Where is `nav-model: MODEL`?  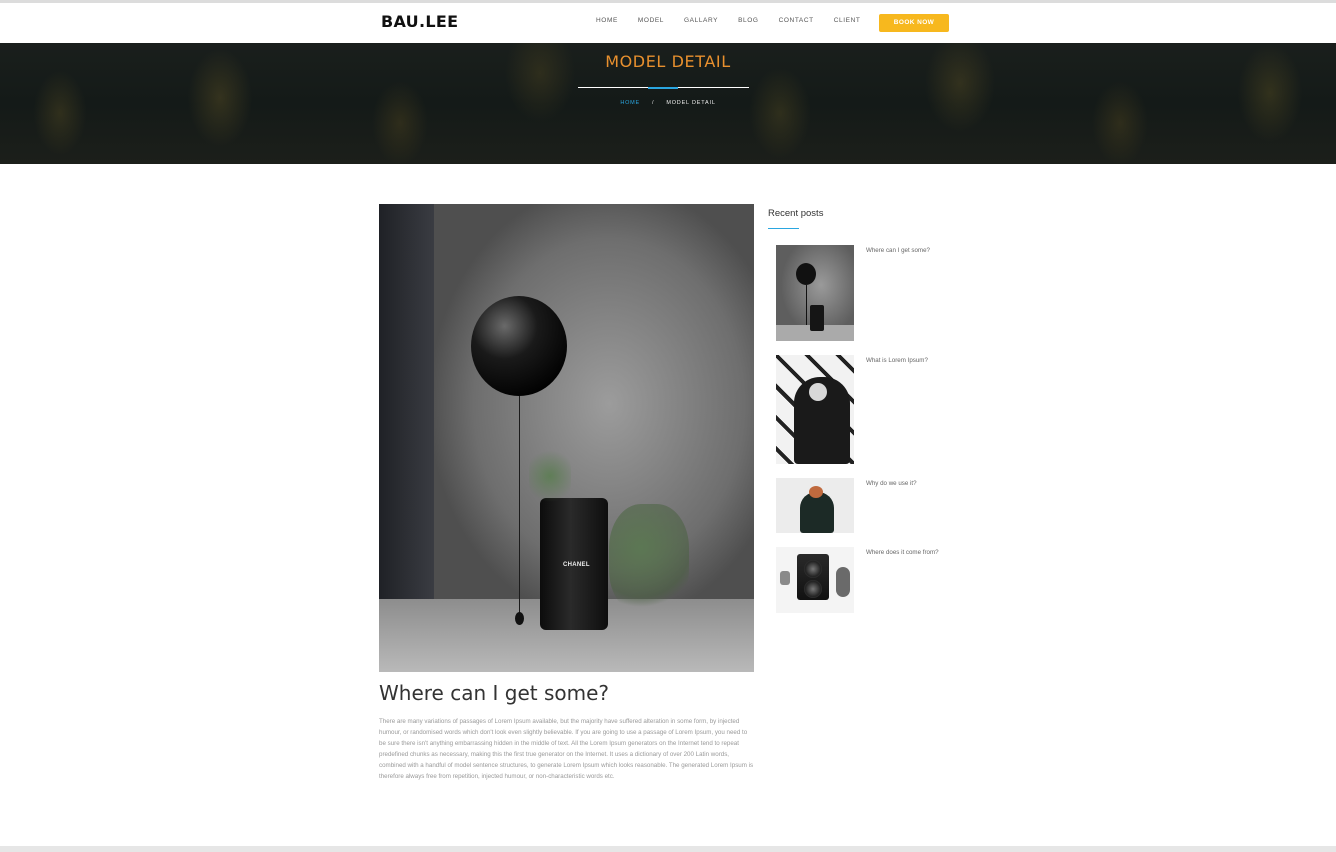 nav-model: MODEL is located at coordinates (651, 21).